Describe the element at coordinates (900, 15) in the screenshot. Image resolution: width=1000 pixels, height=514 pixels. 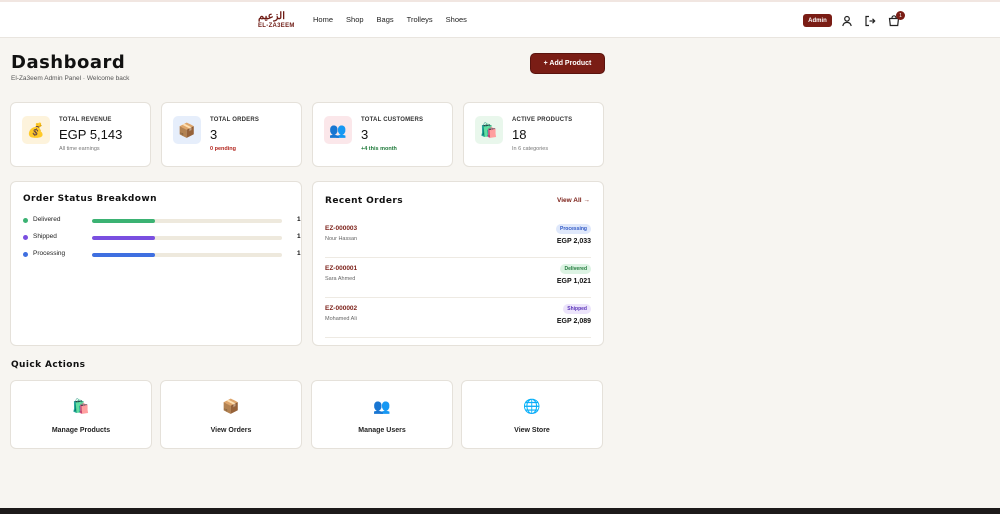
I see `cart-count-badge: 1` at that location.